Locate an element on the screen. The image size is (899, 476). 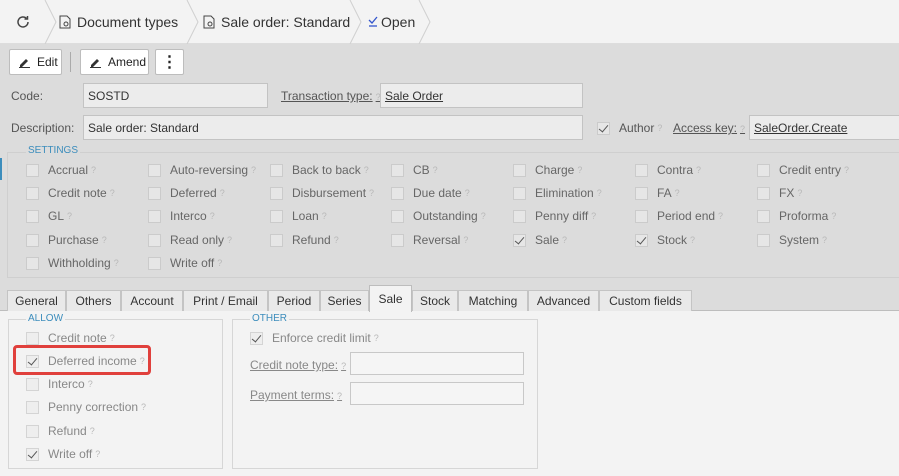
breadcrumb-label: Document types is located at coordinates (128, 22).